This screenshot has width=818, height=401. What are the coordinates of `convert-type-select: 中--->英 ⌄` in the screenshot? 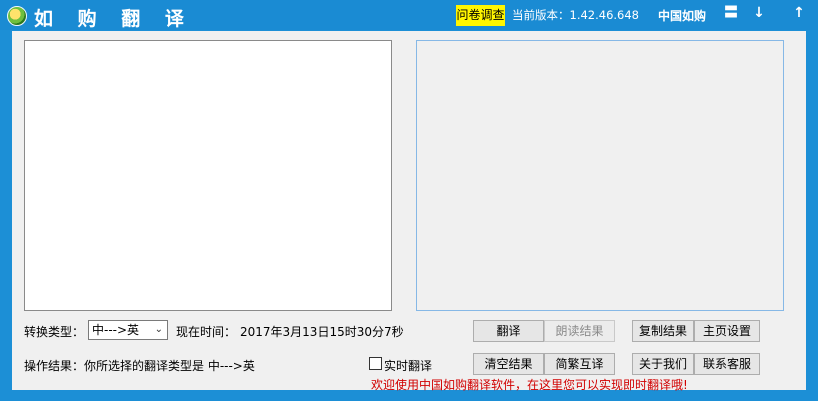 It's located at (128, 330).